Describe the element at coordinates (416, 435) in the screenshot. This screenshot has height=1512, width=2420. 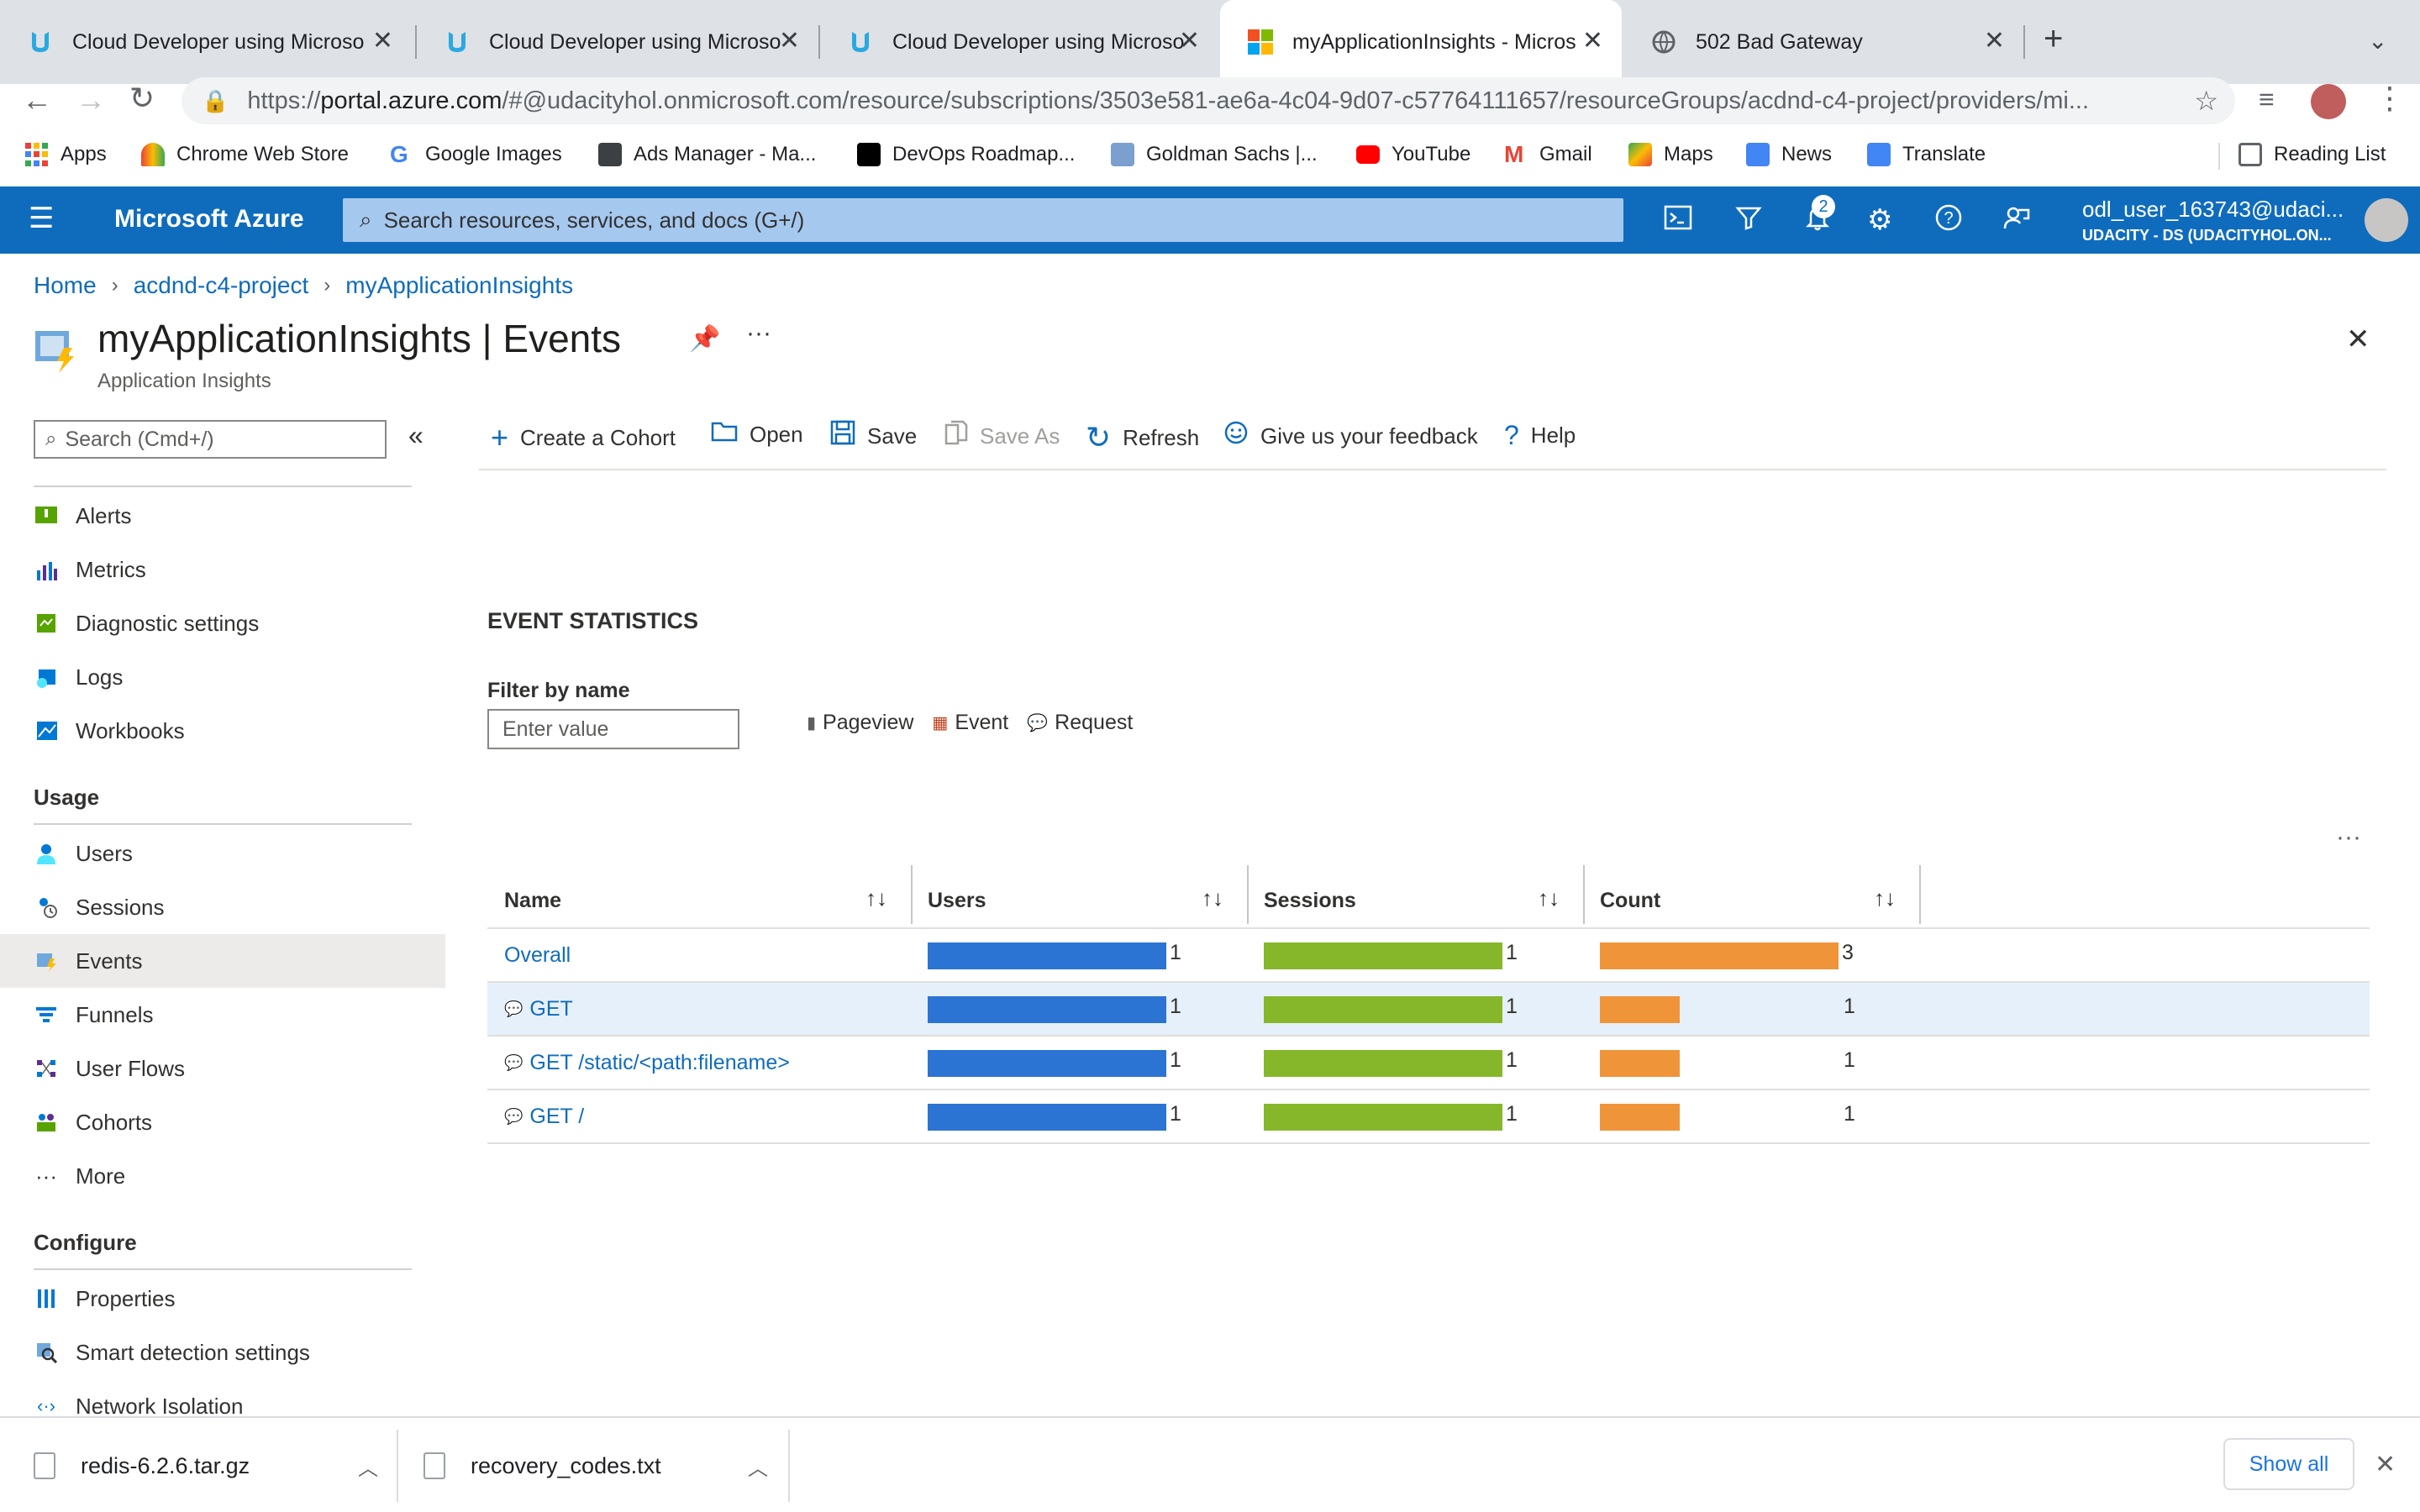
I see `collapse-menu-icon: «` at that location.